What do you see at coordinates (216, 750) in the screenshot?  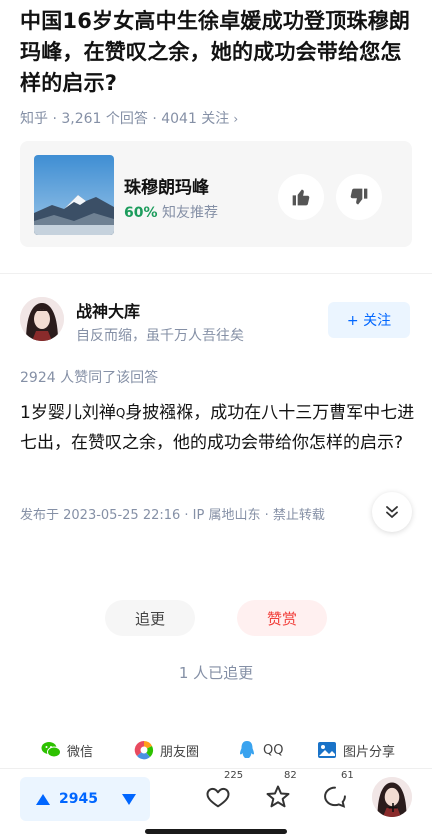 I see `share-row: 微信 朋友圈 QQ 图片分享` at bounding box center [216, 750].